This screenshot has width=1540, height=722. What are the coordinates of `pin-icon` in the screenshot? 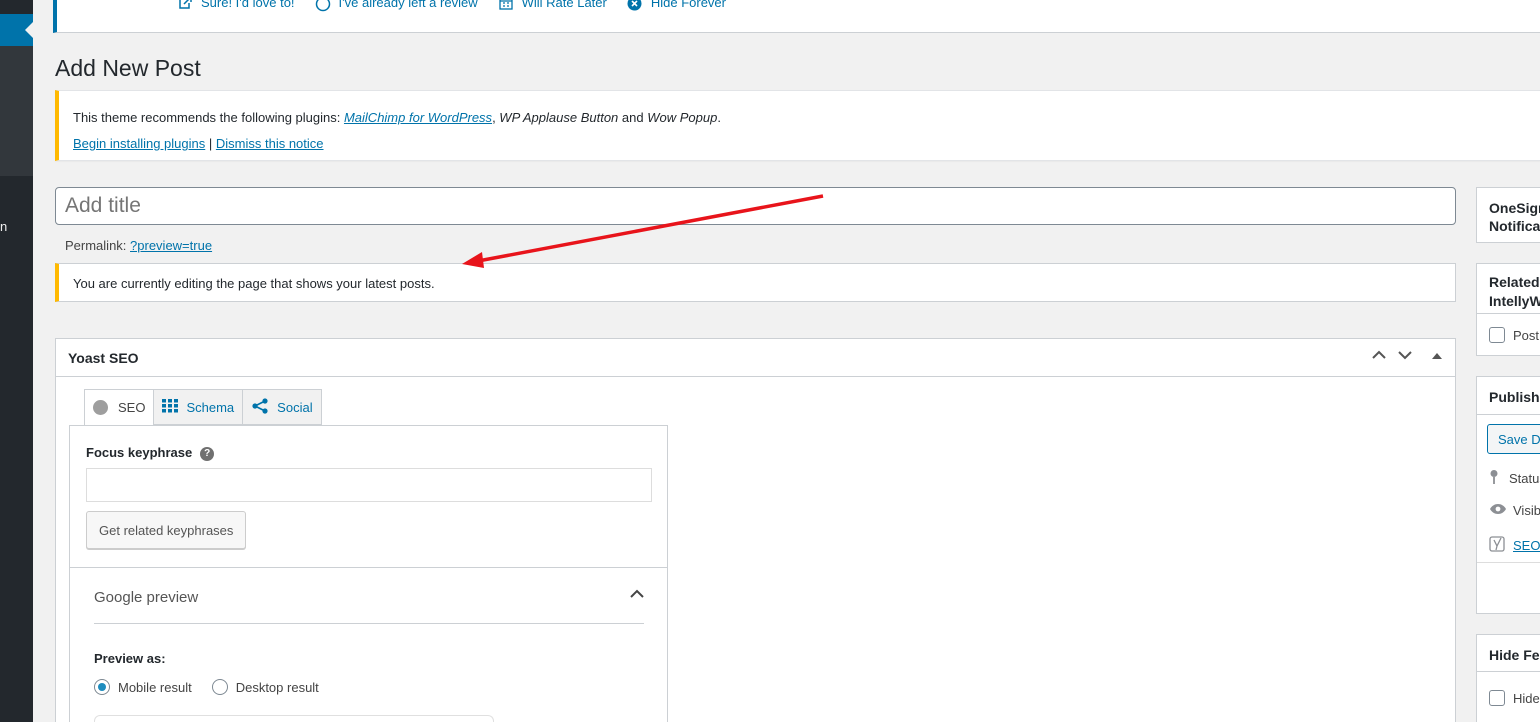 It's located at (1494, 478).